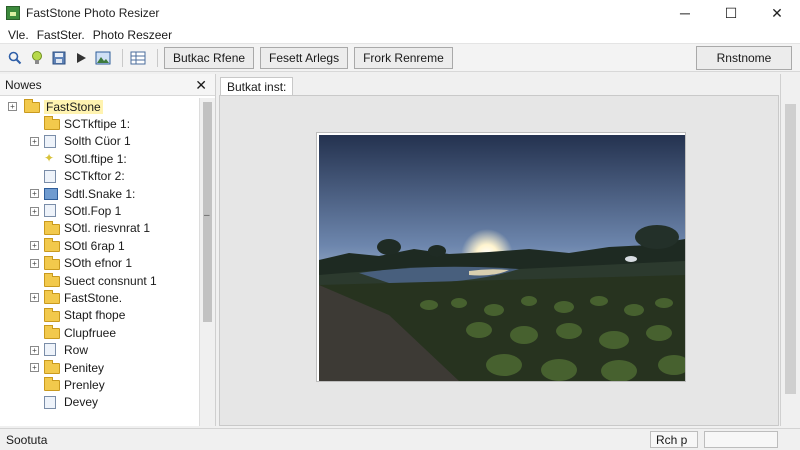  What do you see at coordinates (207, 215) in the screenshot?
I see `scroll-grip-icon: –` at bounding box center [207, 215].